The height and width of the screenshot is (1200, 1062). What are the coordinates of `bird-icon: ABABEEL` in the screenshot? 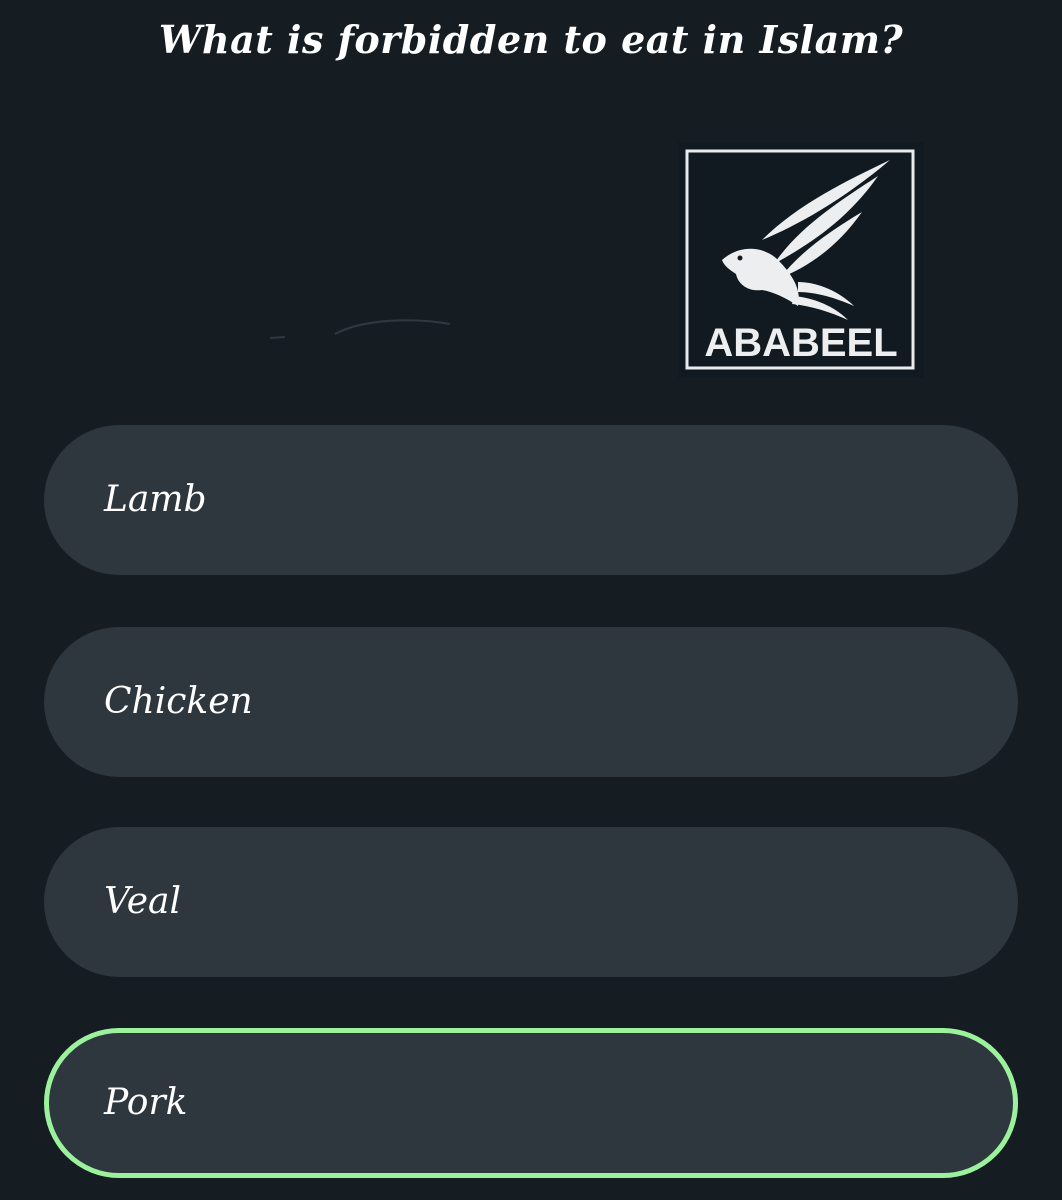 It's located at (800, 259).